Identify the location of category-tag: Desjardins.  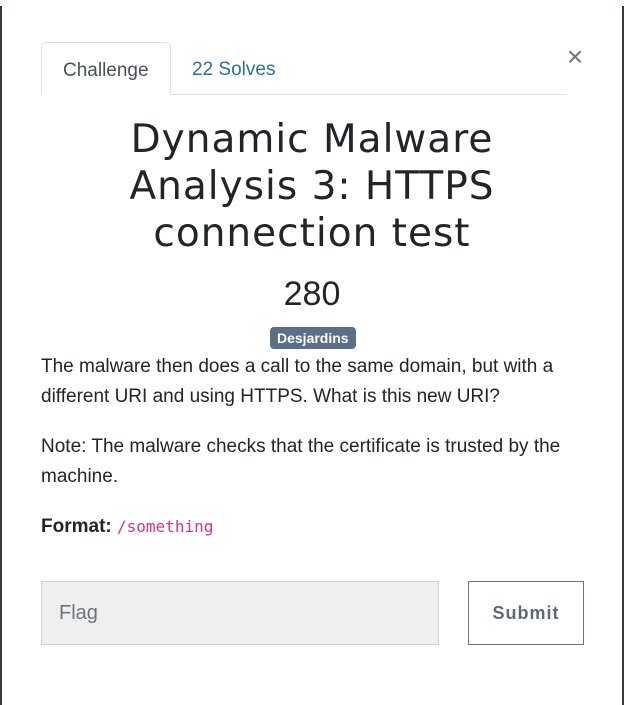
(313, 338).